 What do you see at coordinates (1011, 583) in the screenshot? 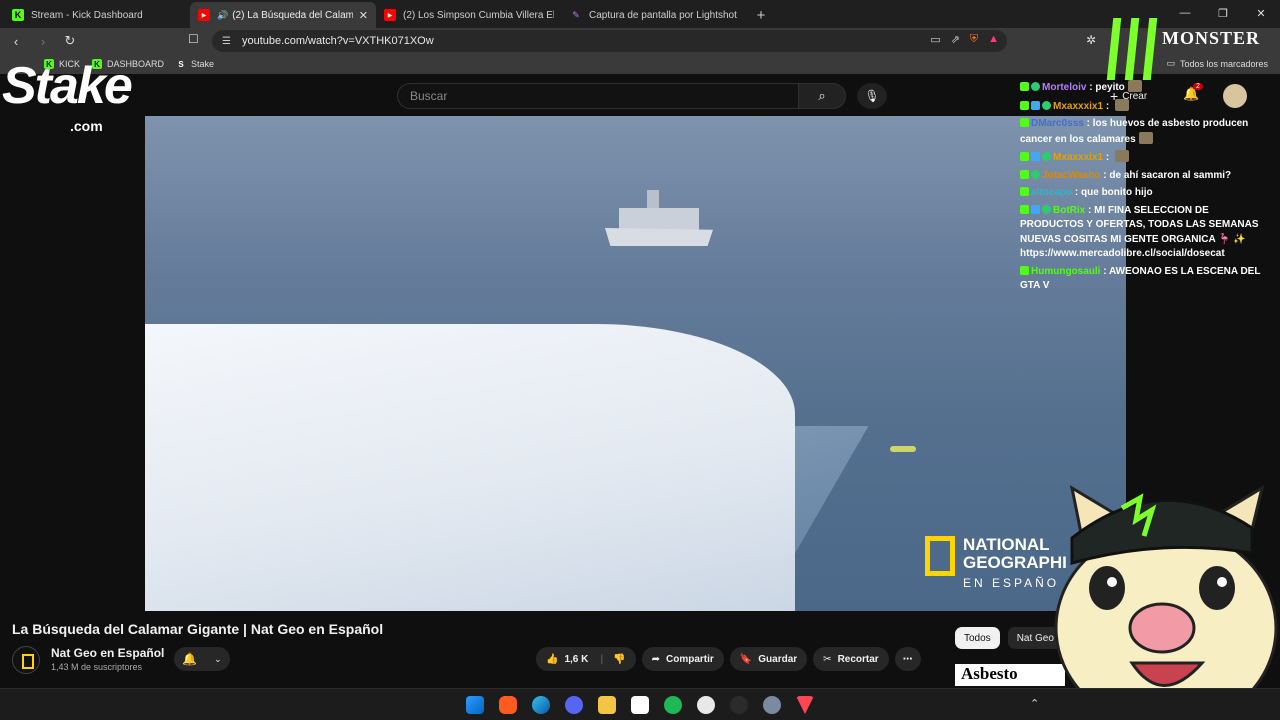
I see `natgeo-line3: EN ESPAÑO` at bounding box center [1011, 583].